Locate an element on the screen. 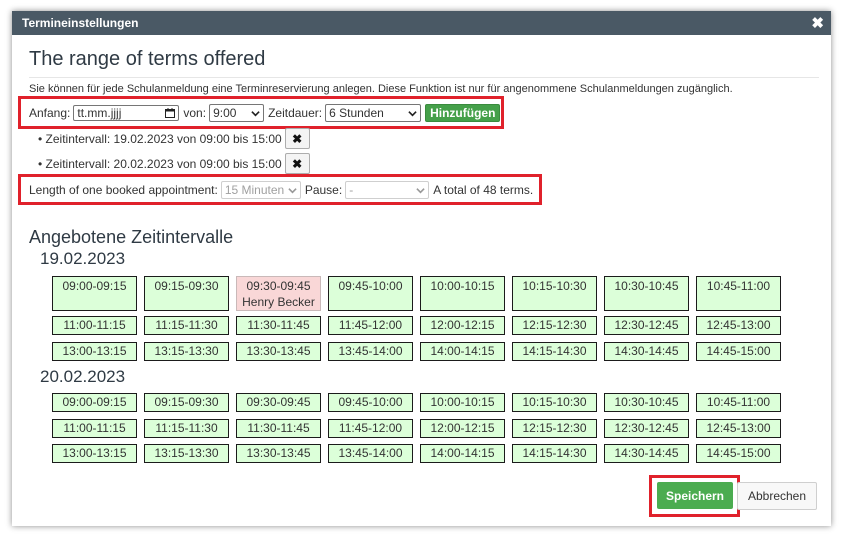 Image resolution: width=851 pixels, height=547 pixels. pause-select: - is located at coordinates (387, 190).